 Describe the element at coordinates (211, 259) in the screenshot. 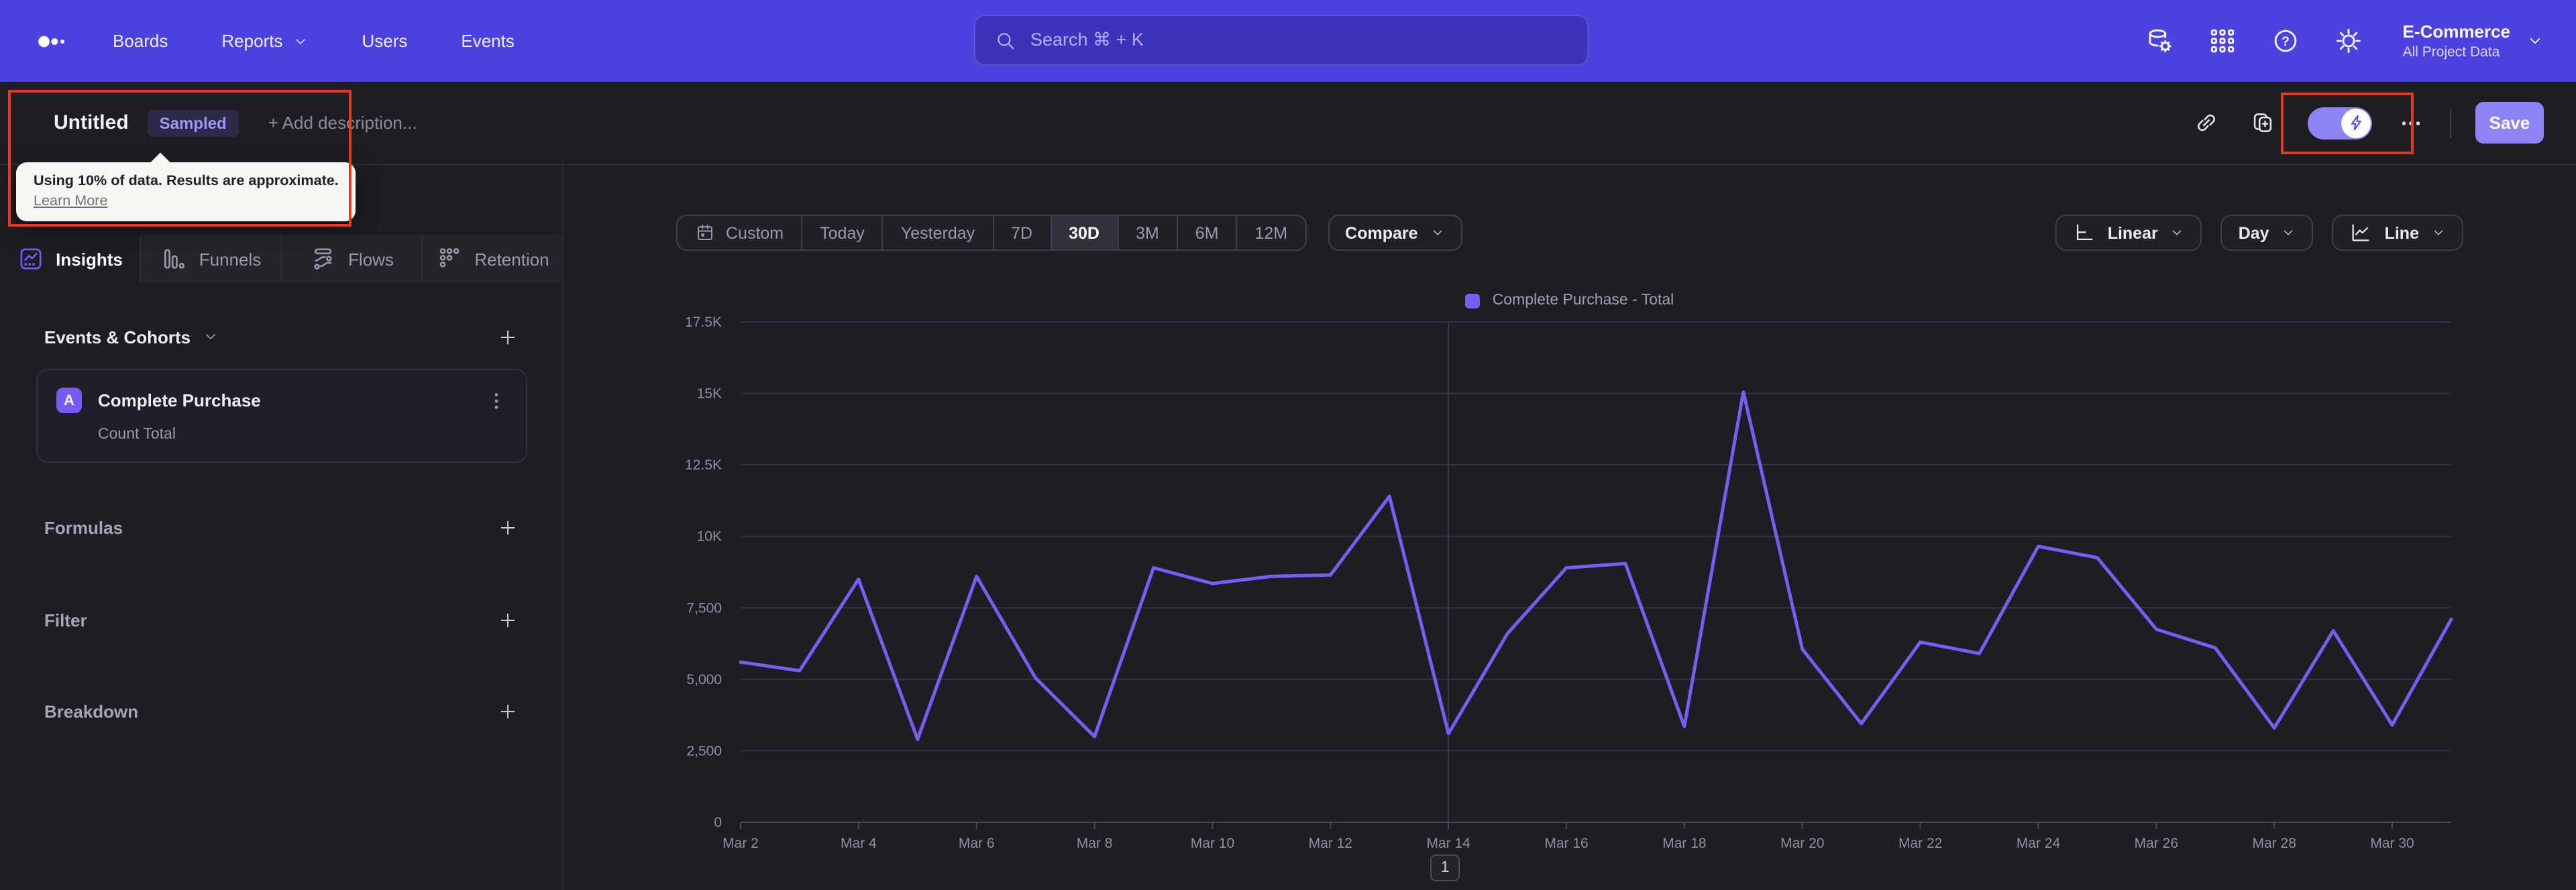

I see `tab-funnels: Funnels` at that location.